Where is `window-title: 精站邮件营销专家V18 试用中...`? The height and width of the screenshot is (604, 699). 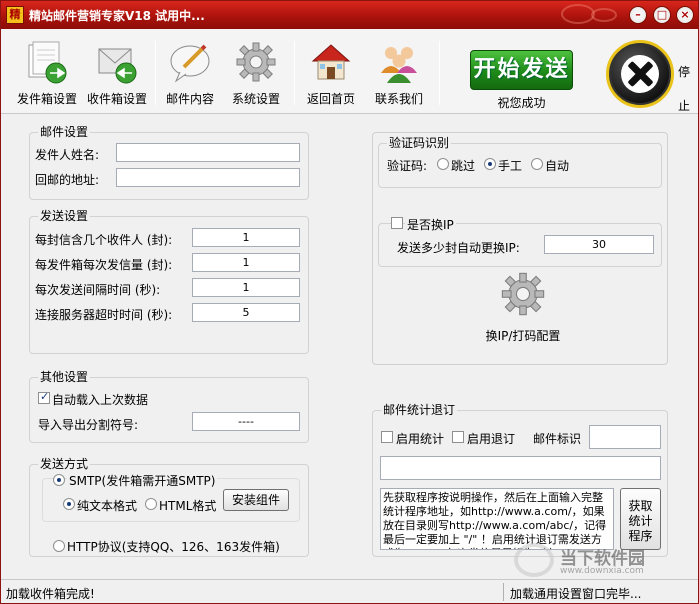 window-title: 精站邮件营销专家V18 试用中... is located at coordinates (117, 16).